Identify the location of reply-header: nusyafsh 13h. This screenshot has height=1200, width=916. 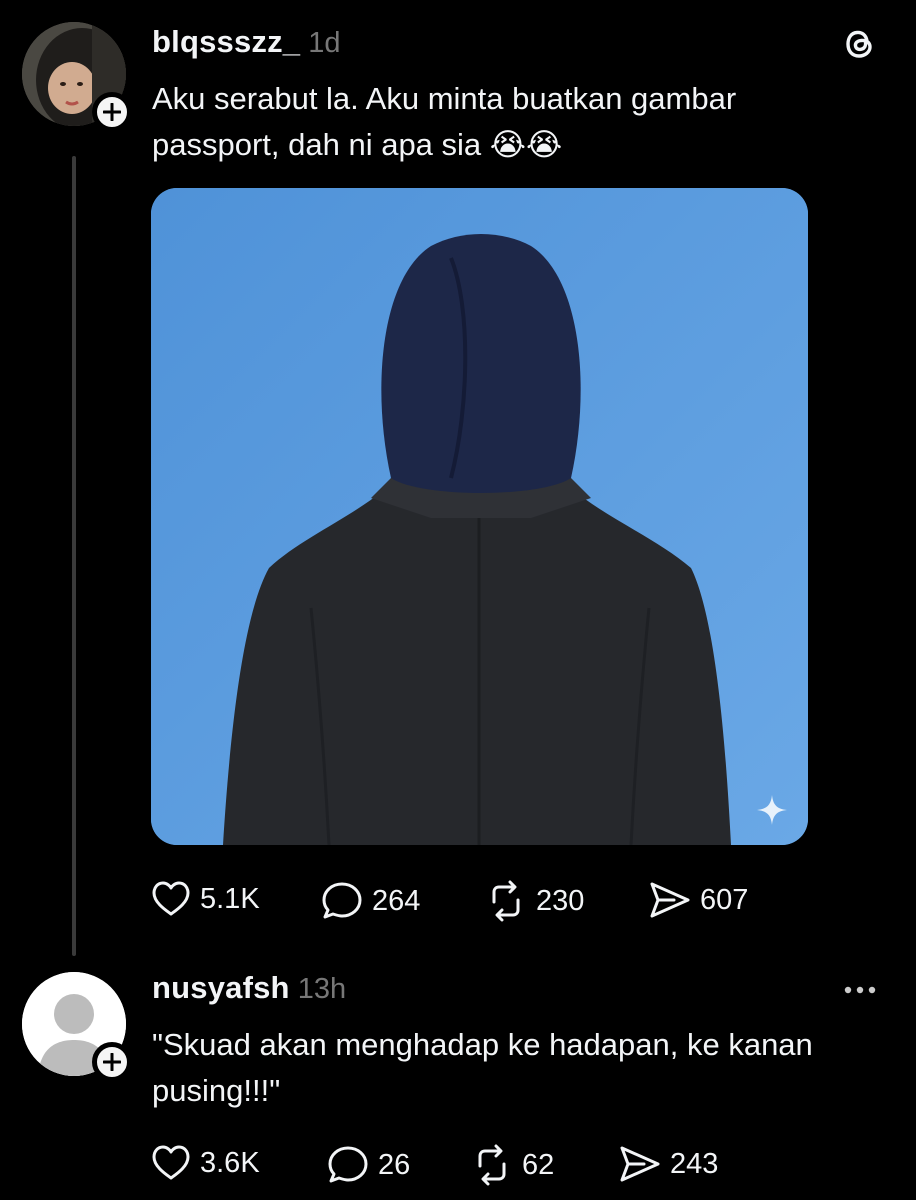
(249, 988).